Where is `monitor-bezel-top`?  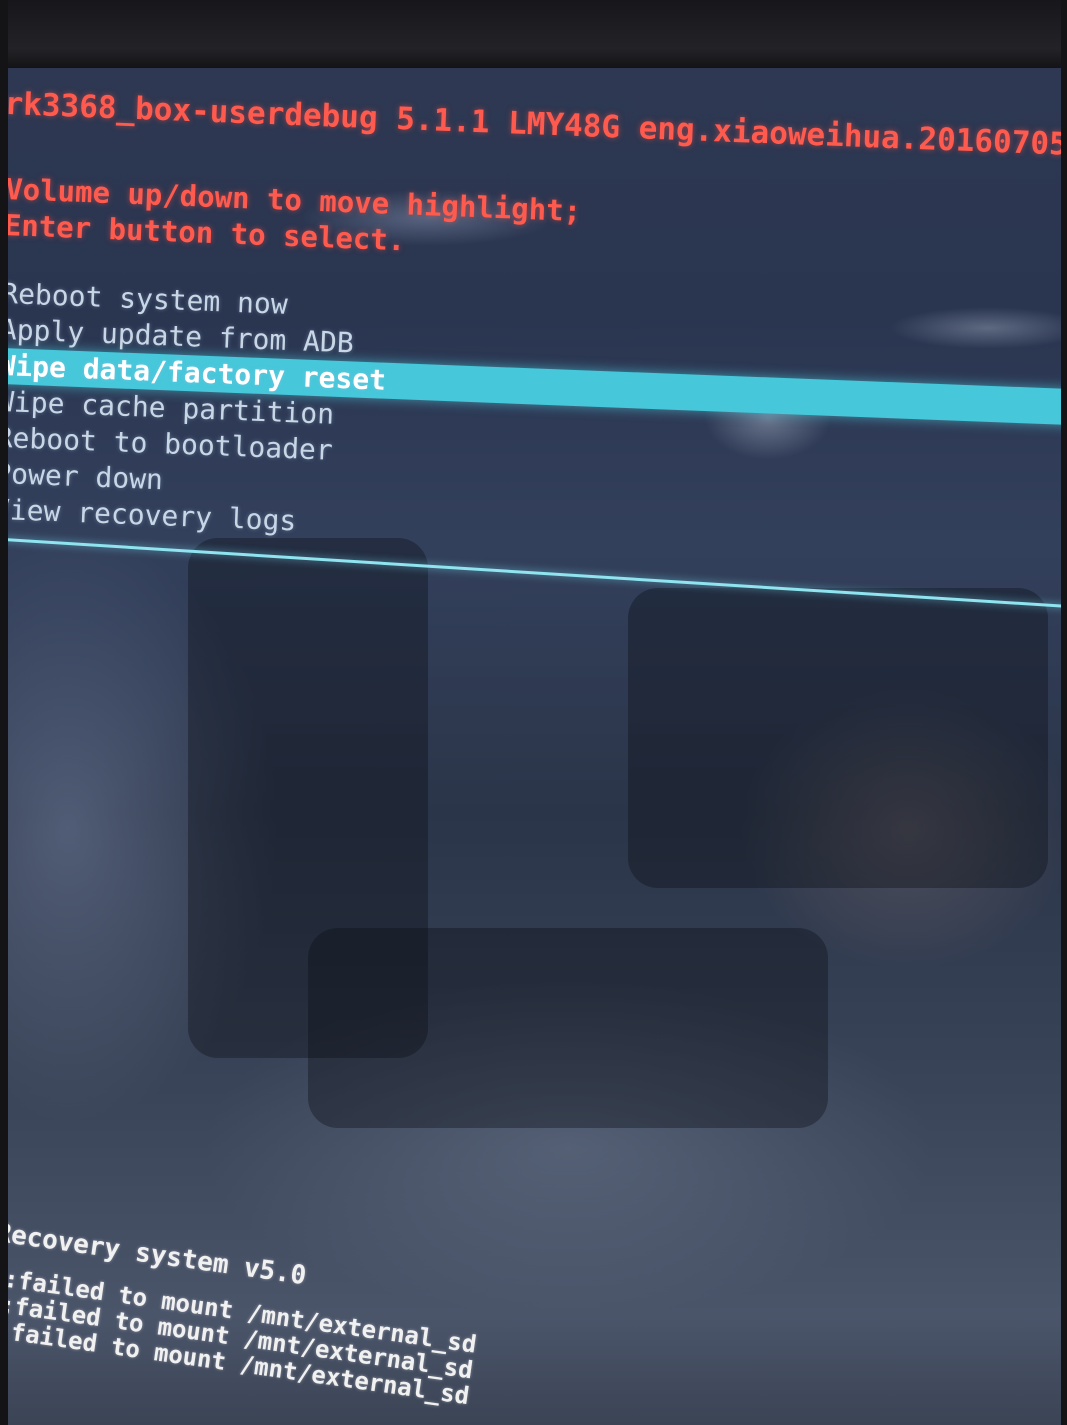
monitor-bezel-top is located at coordinates (533, 35).